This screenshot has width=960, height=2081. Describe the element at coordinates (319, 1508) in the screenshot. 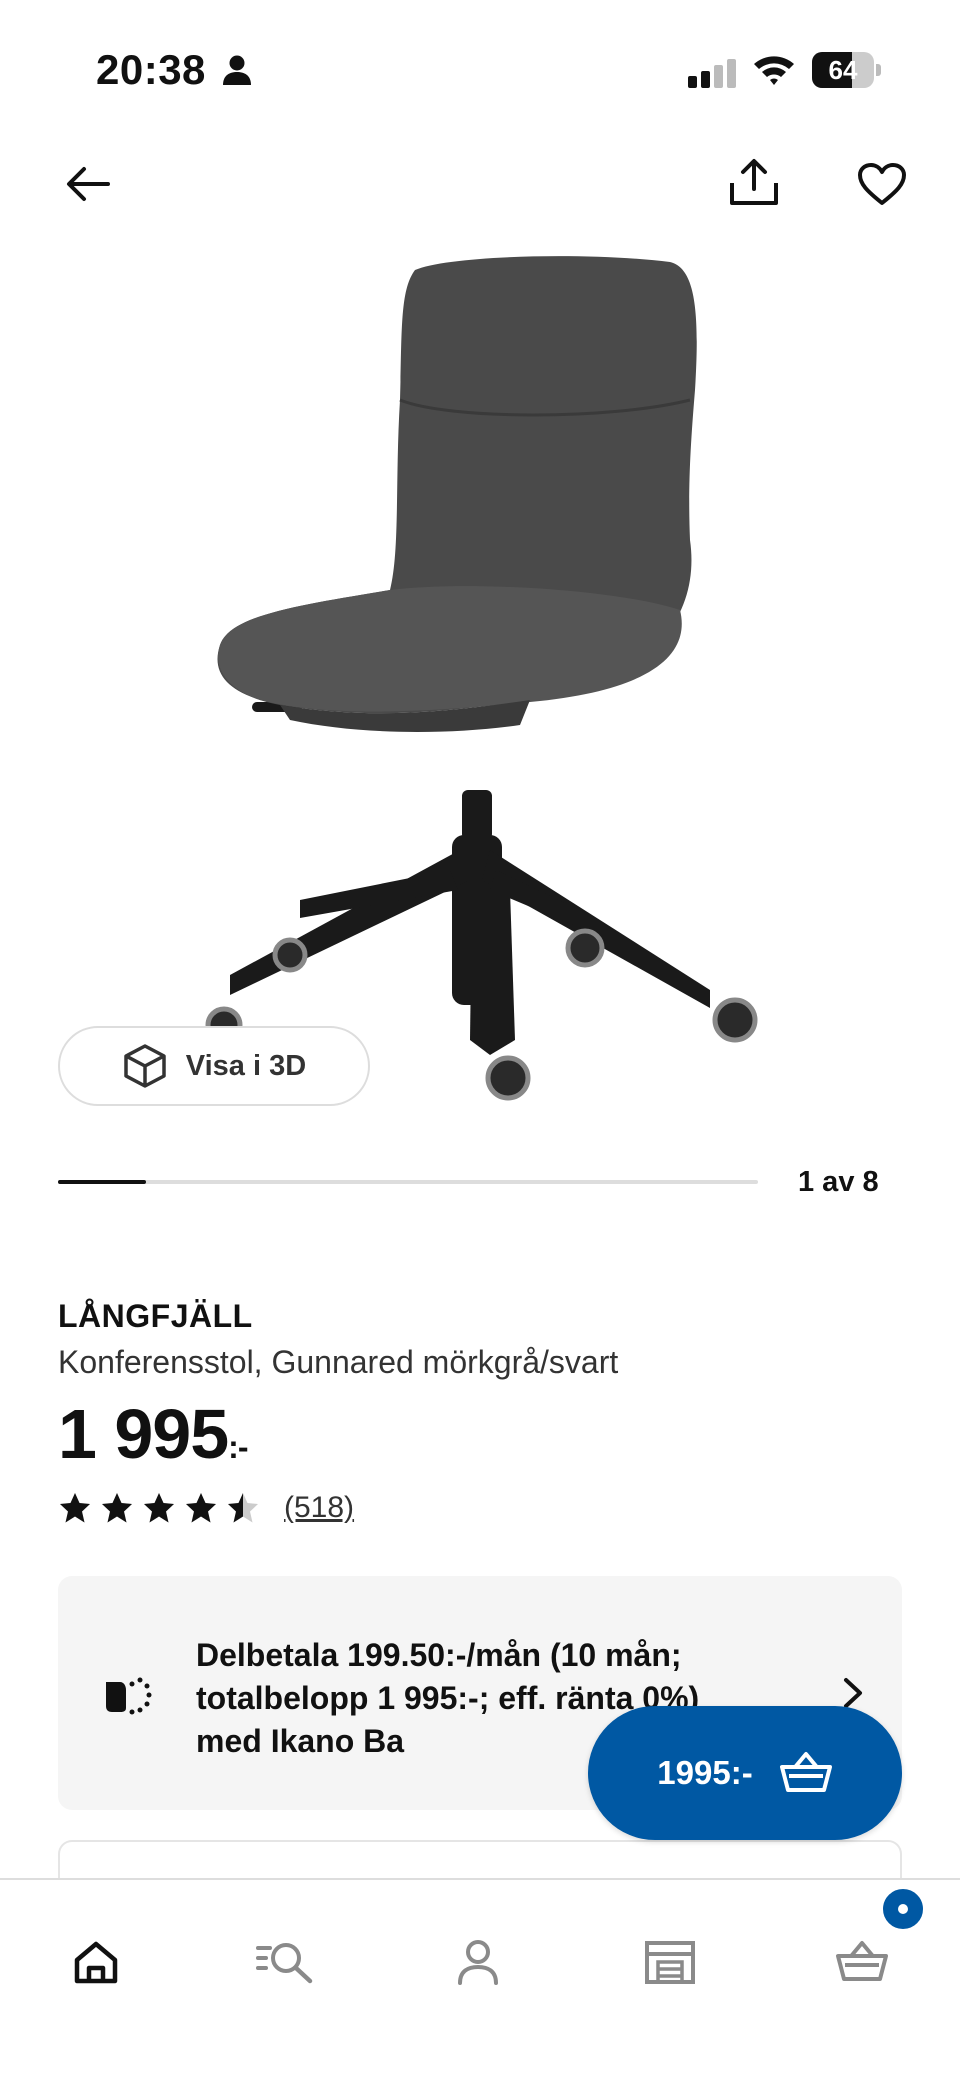

I see `review-count: (518)` at that location.